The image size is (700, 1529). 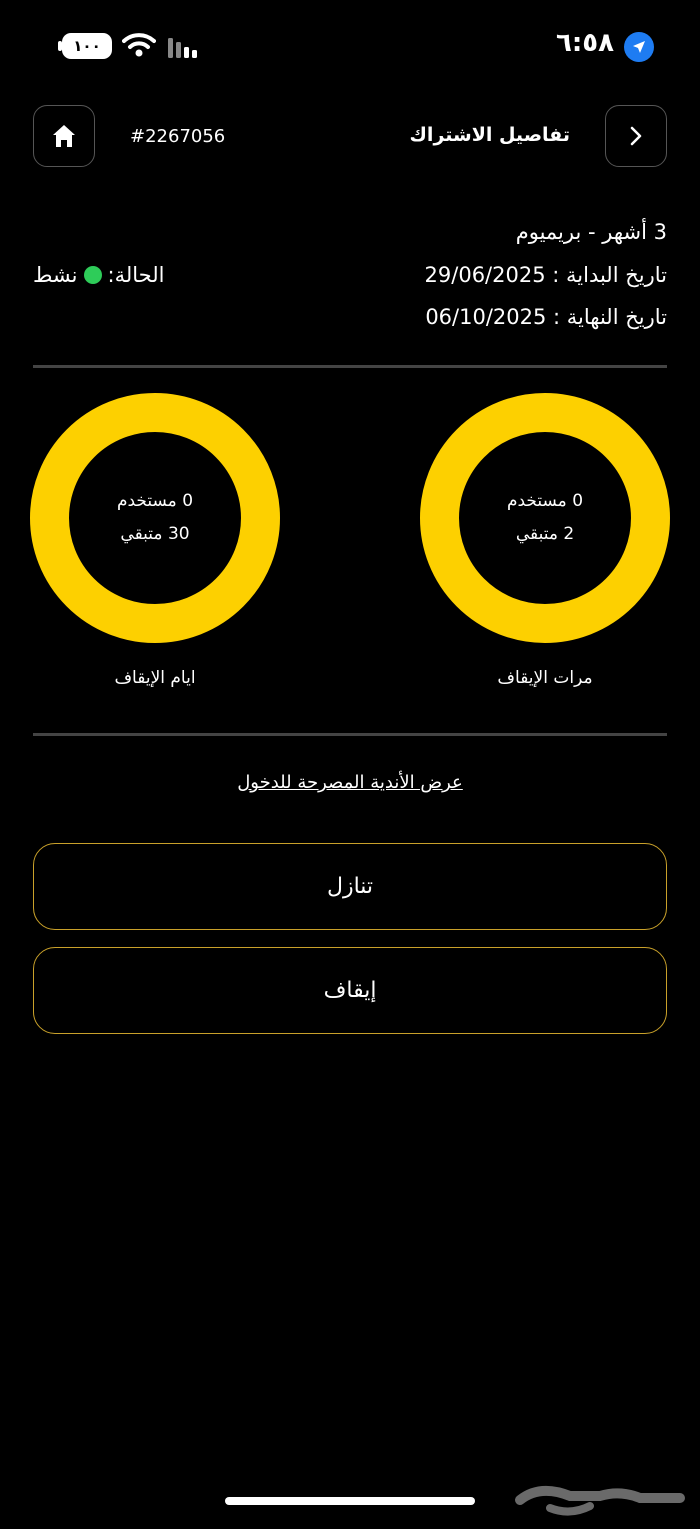 What do you see at coordinates (178, 136) in the screenshot?
I see `subscription-id: #2267056` at bounding box center [178, 136].